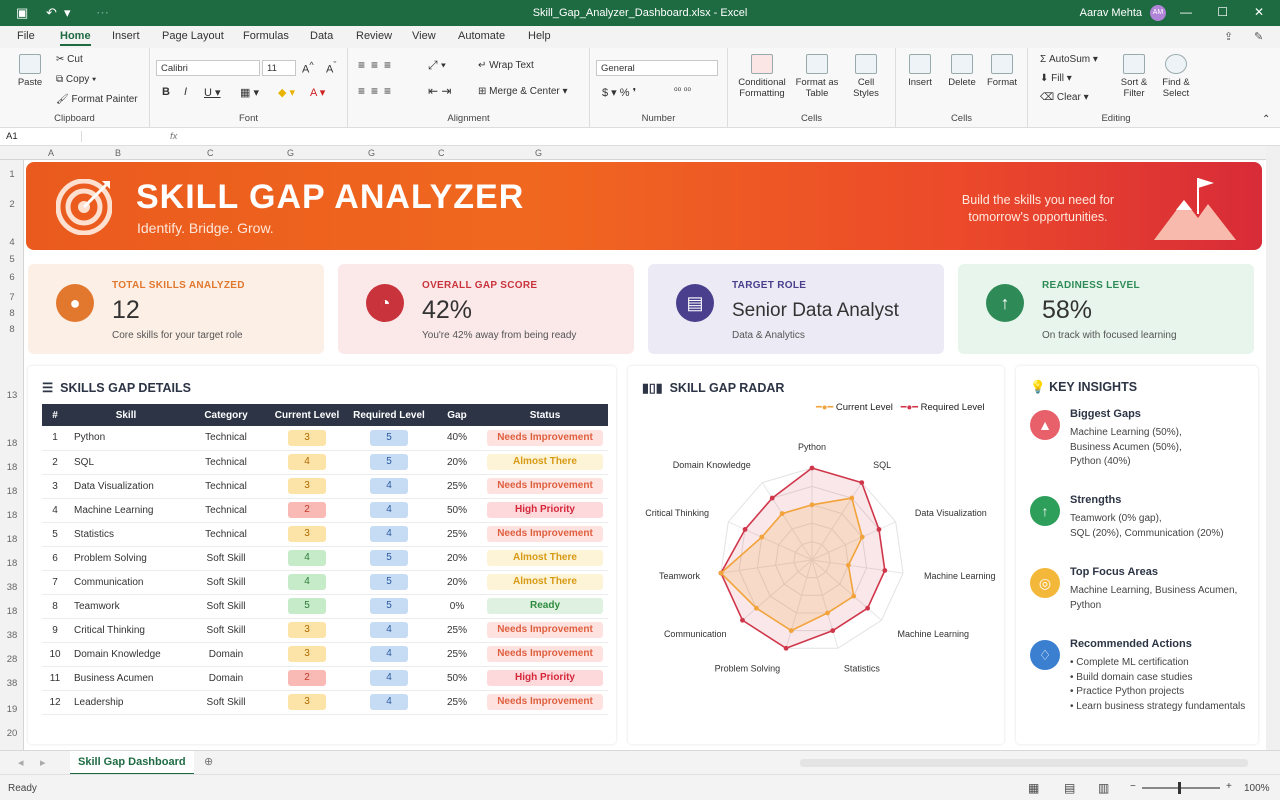 The image size is (1280, 800). I want to click on skill-name-cell: Data Visualization, so click(126, 486).